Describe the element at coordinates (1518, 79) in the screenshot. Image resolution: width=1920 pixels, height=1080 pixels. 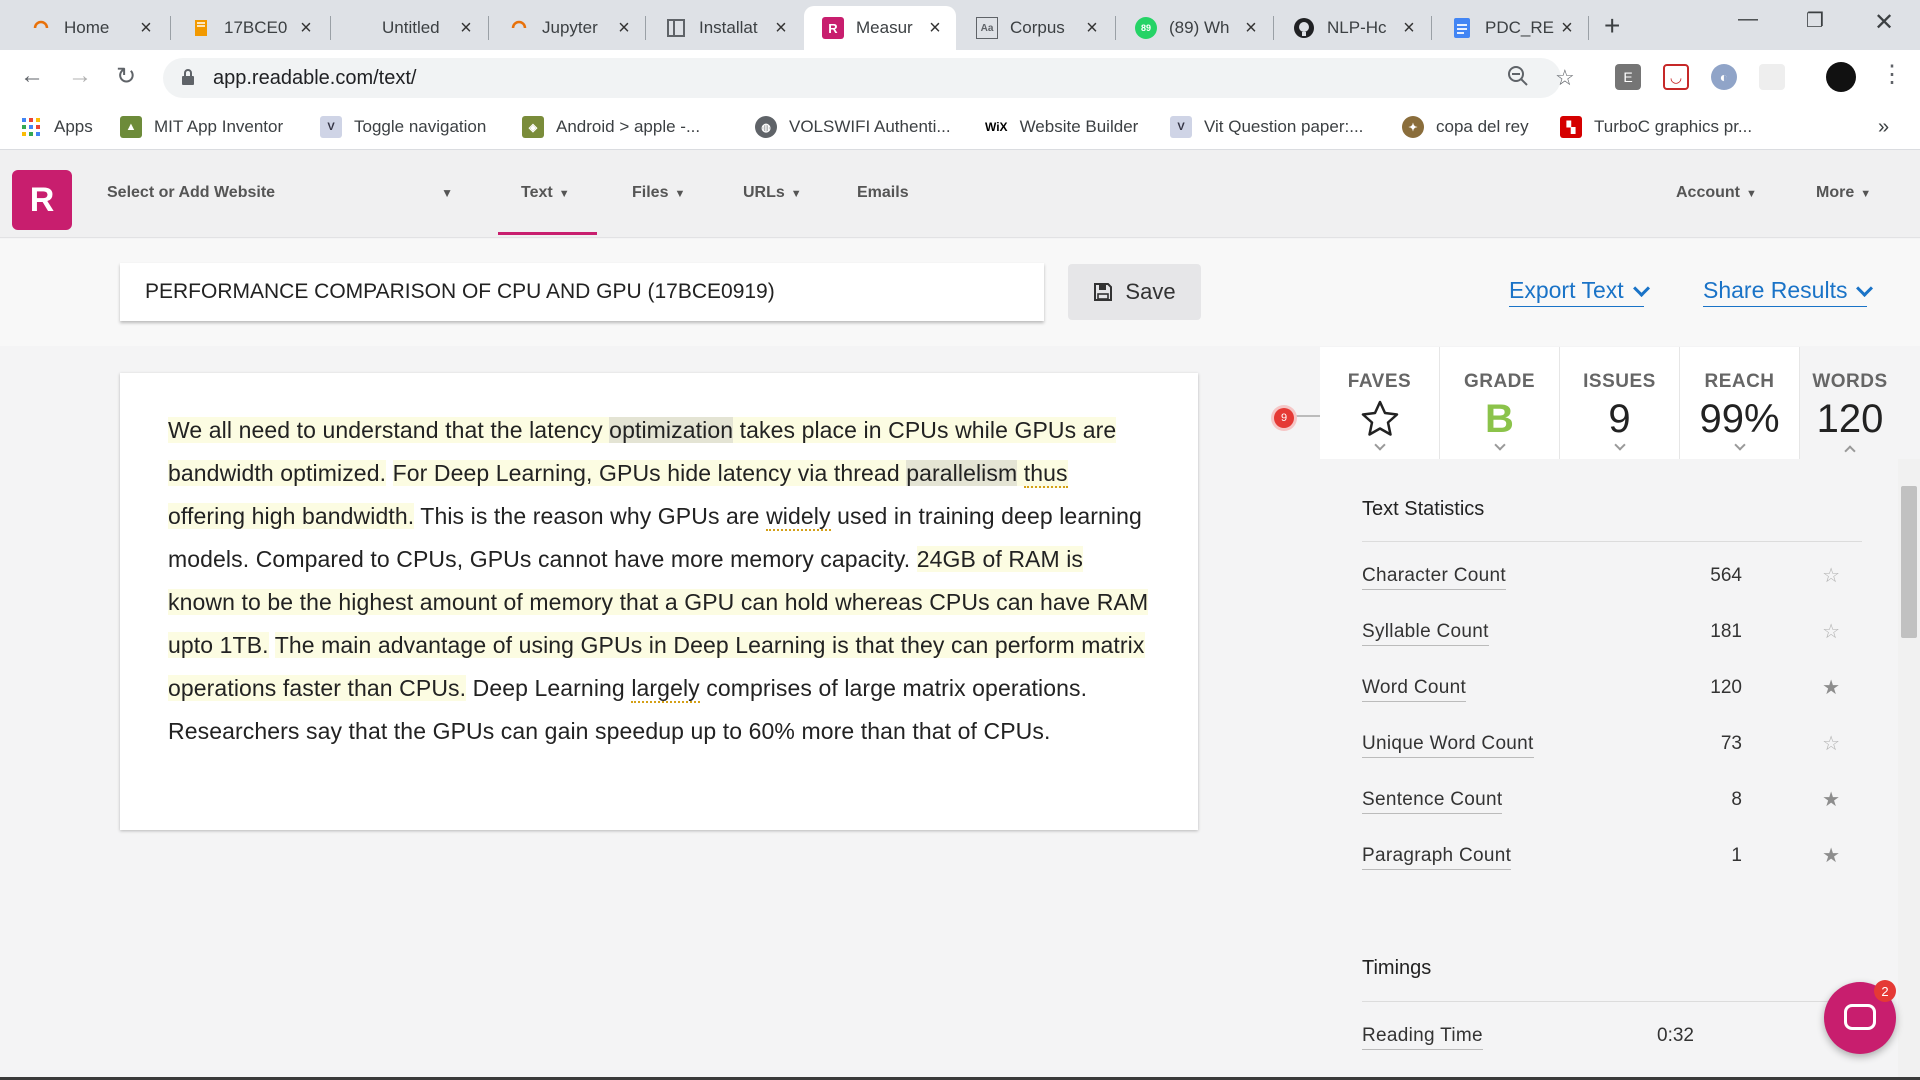
I see `zoom-icon` at that location.